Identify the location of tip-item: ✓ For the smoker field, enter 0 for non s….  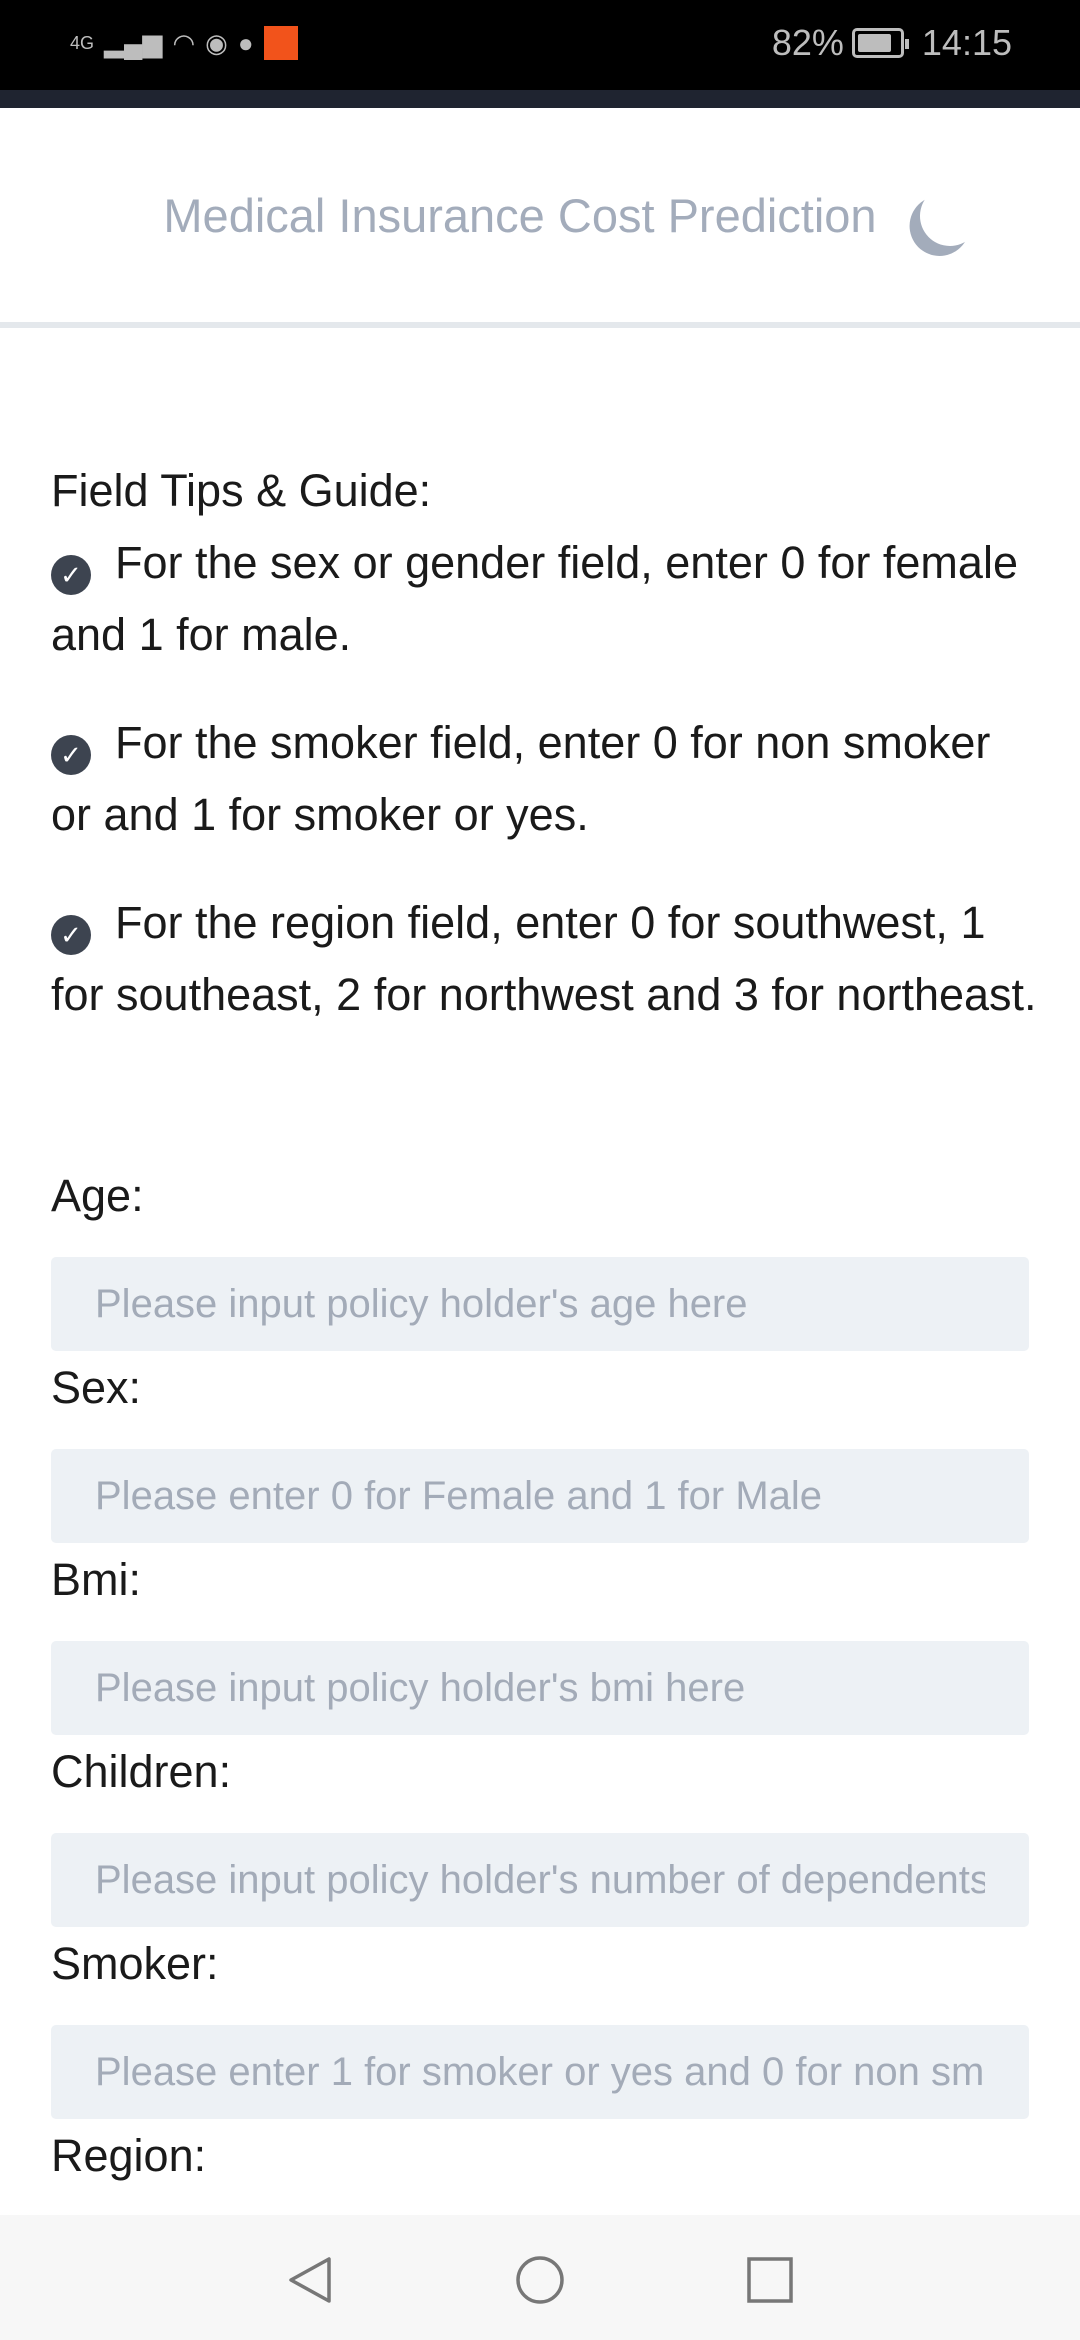
(546, 779).